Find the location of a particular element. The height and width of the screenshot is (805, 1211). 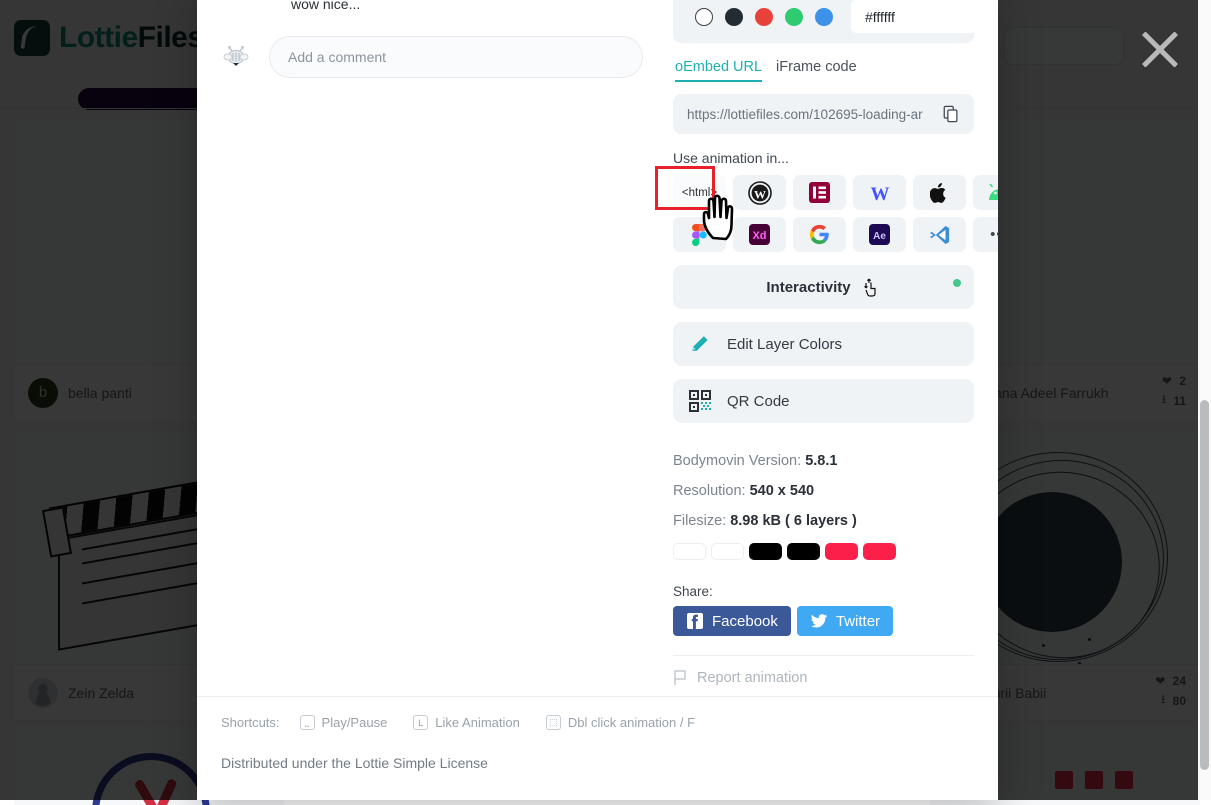

use-in-google is located at coordinates (819, 234).